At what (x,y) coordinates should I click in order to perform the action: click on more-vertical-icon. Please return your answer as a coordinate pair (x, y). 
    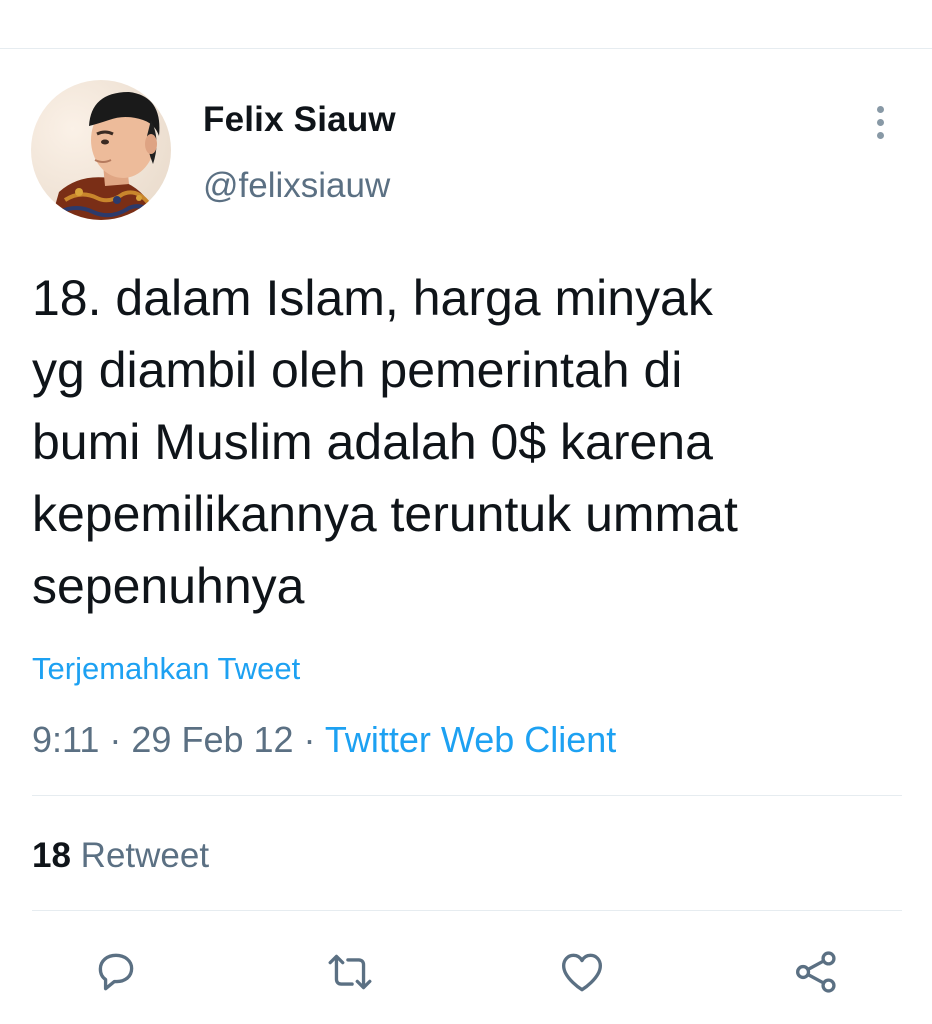
    Looking at the image, I should click on (880, 109).